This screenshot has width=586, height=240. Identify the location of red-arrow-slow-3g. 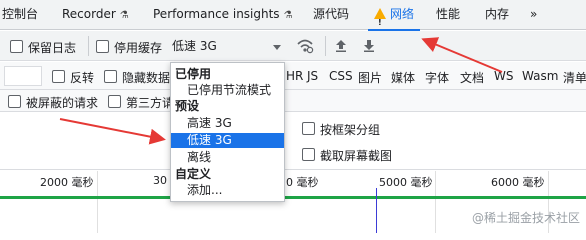
(112, 131).